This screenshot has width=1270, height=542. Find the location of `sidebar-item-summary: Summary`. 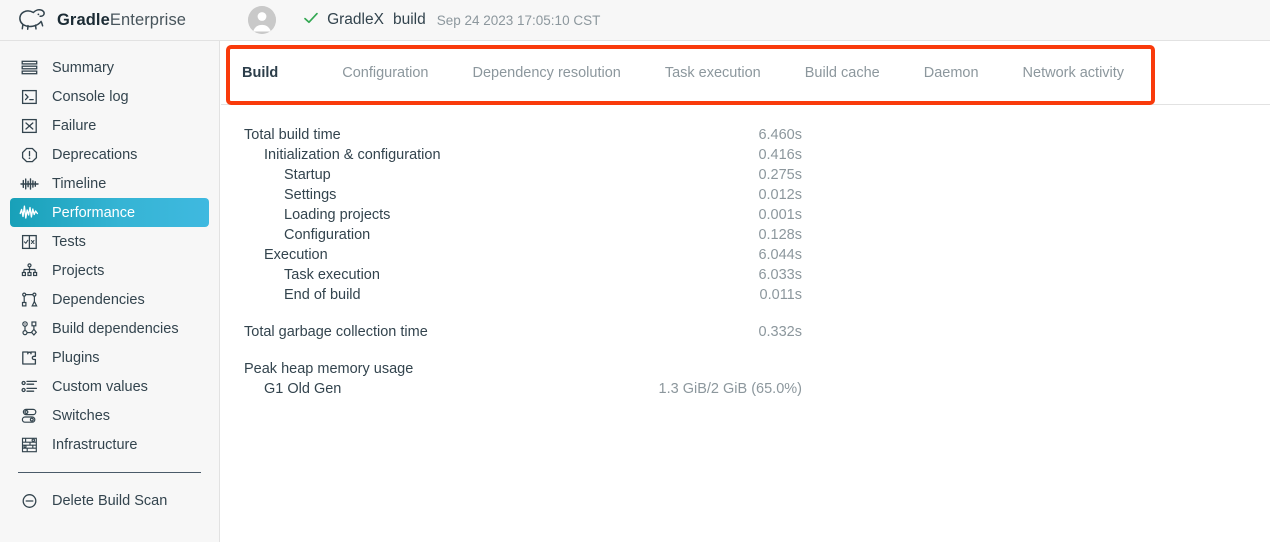

sidebar-item-summary: Summary is located at coordinates (109, 67).